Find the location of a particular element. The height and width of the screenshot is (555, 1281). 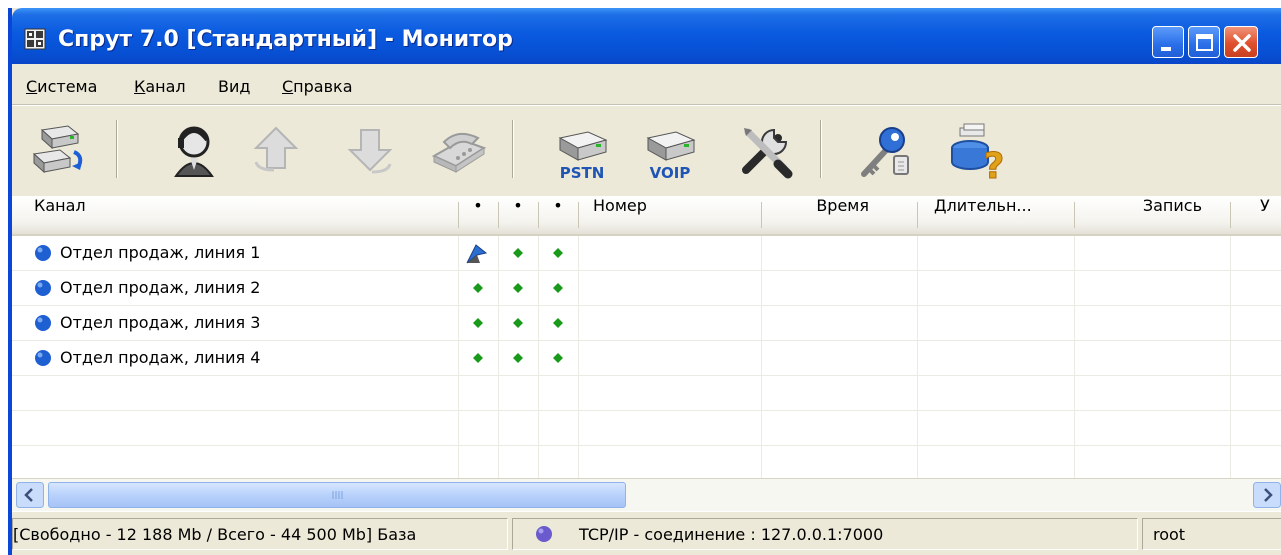

close-button is located at coordinates (1241, 42).